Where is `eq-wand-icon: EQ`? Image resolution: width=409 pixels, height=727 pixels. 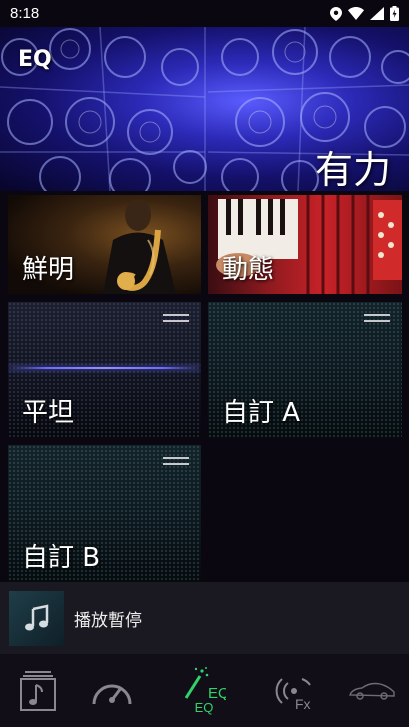 eq-wand-icon: EQ is located at coordinates (205, 683).